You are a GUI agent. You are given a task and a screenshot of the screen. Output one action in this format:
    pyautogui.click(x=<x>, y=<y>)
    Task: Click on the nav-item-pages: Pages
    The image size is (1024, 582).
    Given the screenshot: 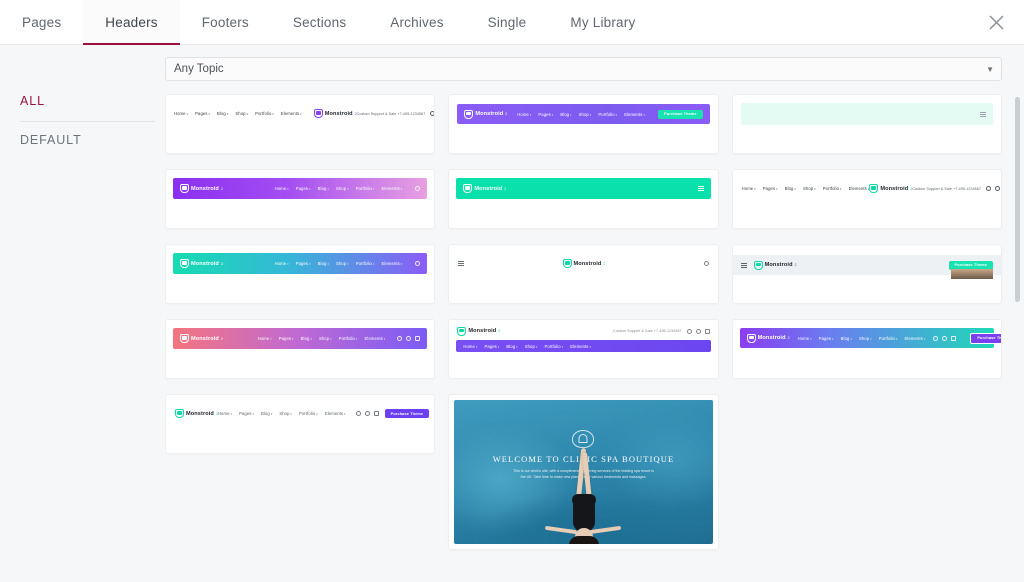 What is the action you would take?
    pyautogui.click(x=826, y=338)
    